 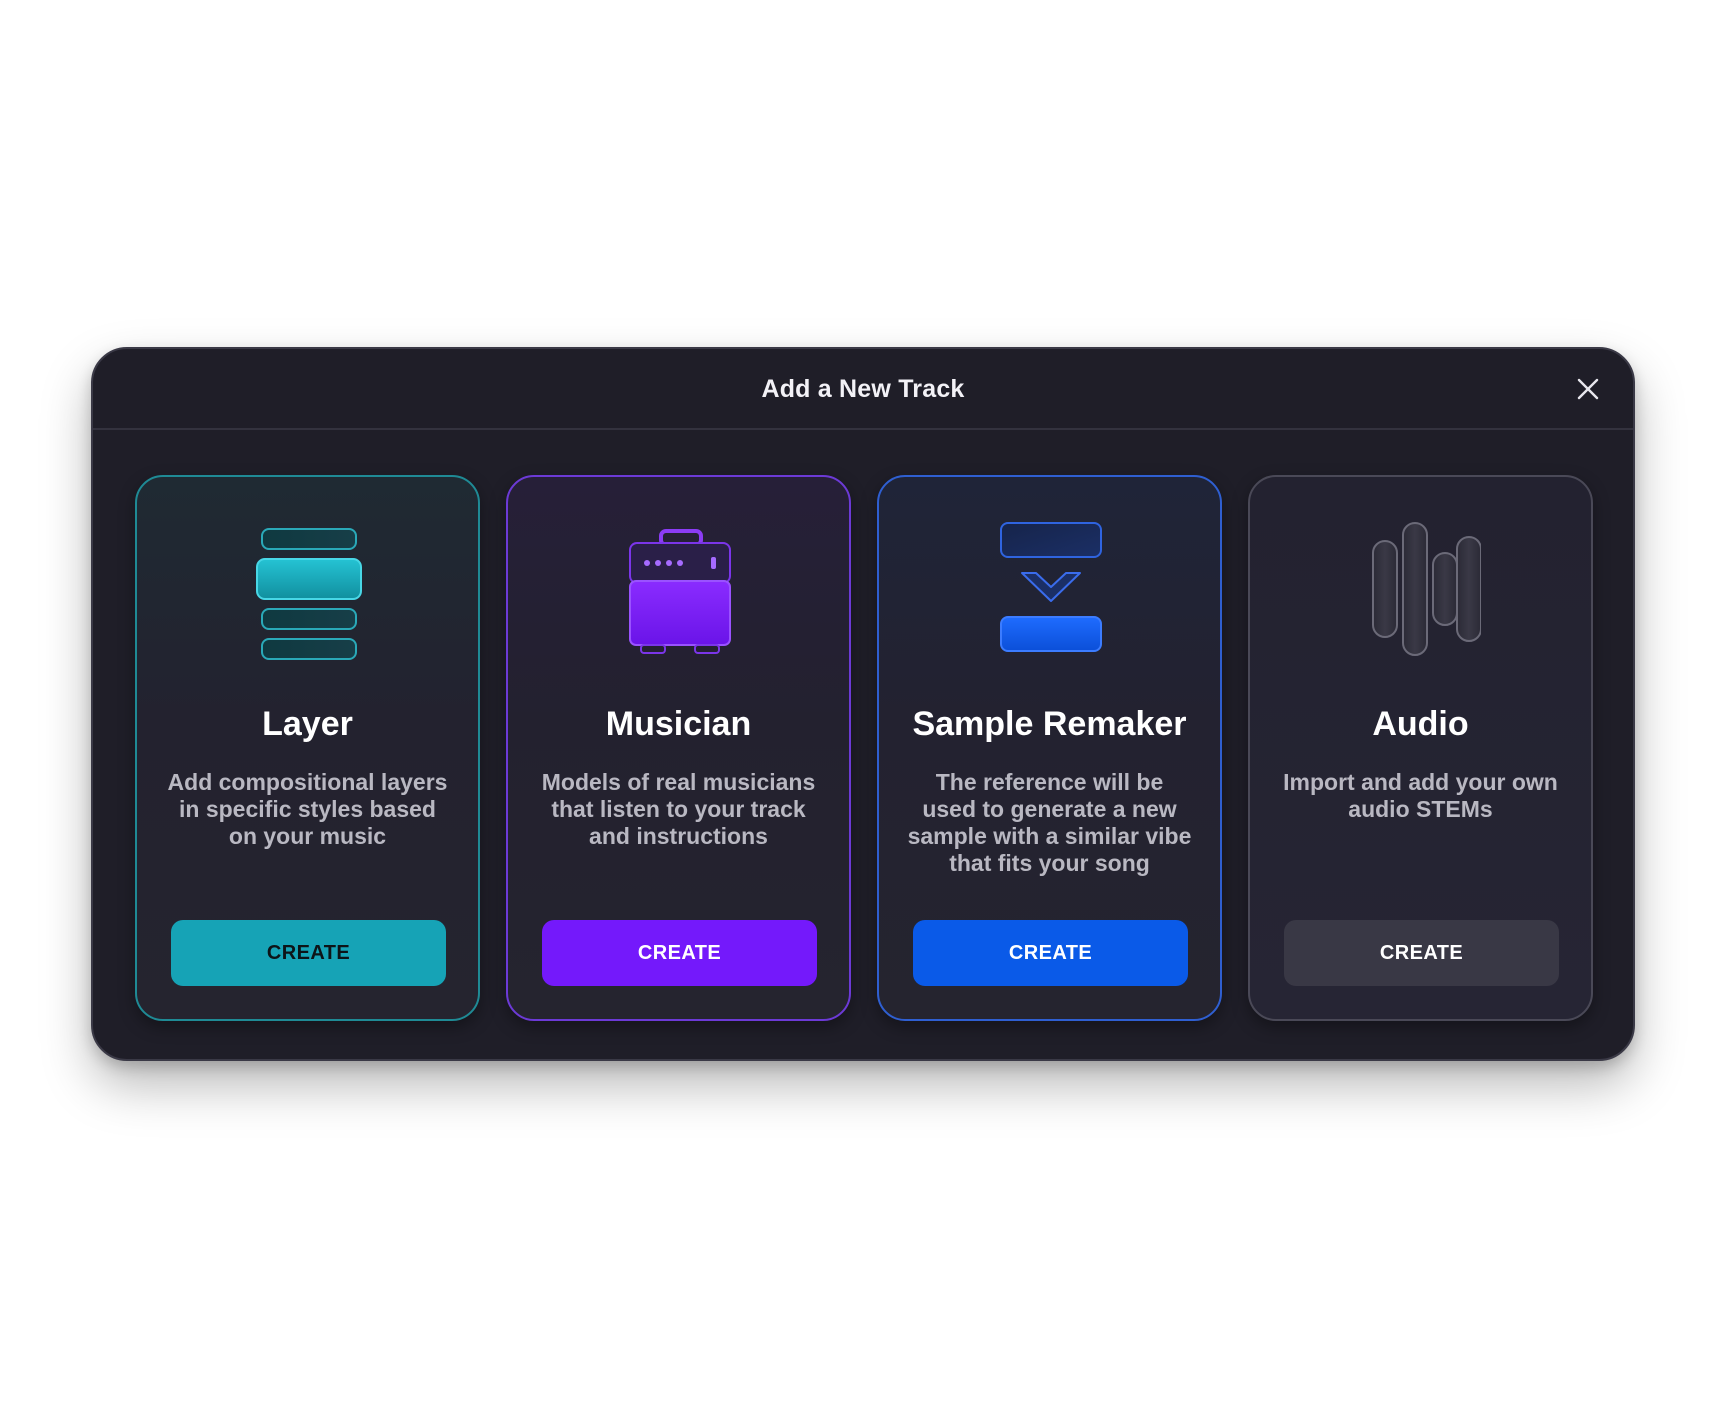 What do you see at coordinates (1421, 953) in the screenshot?
I see `create-audio-button: CREATE` at bounding box center [1421, 953].